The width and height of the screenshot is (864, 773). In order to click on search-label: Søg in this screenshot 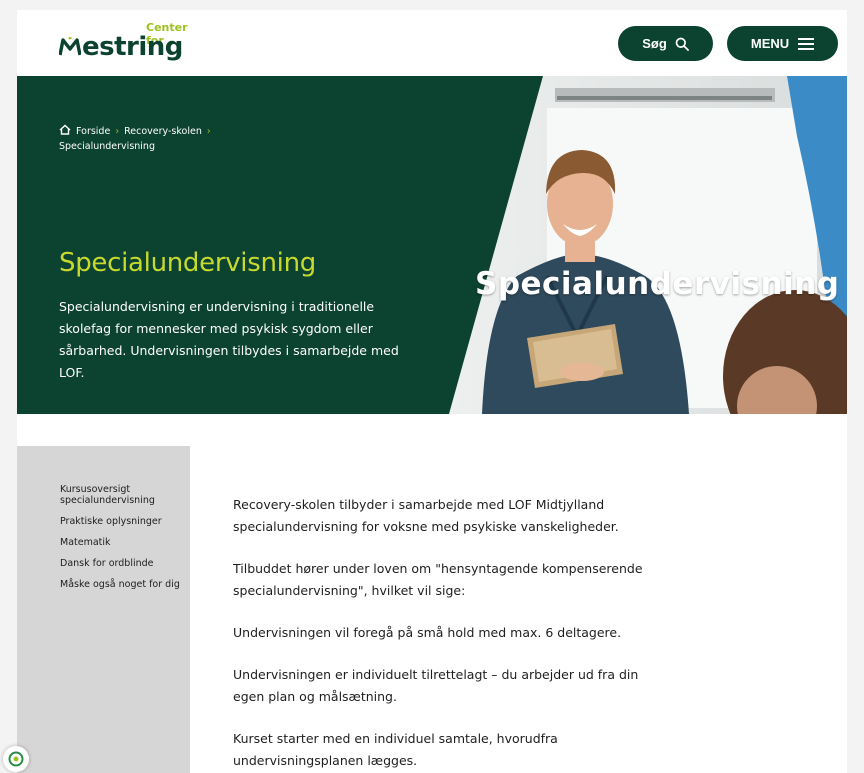, I will do `click(654, 43)`.